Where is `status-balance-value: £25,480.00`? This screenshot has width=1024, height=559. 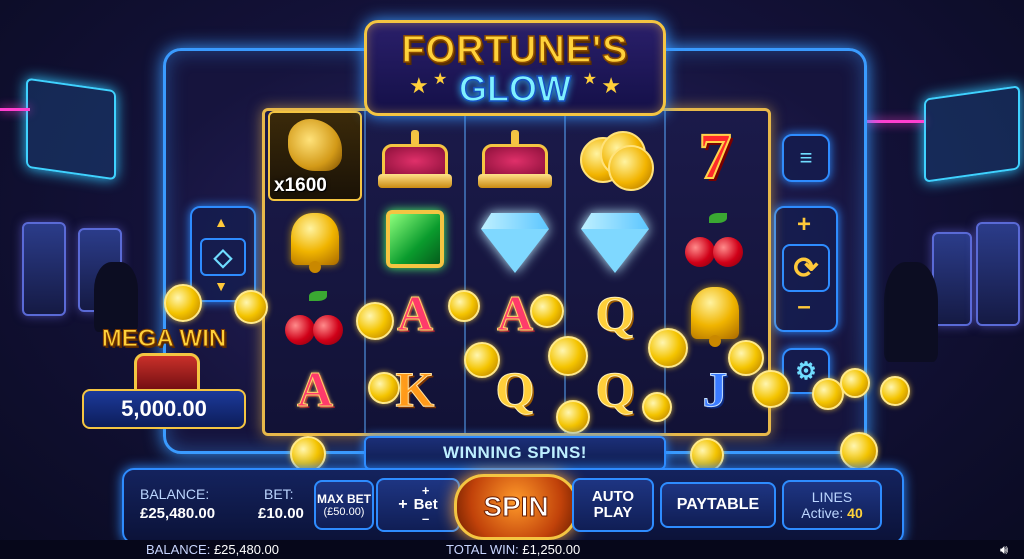 status-balance-value: £25,480.00 is located at coordinates (246, 549).